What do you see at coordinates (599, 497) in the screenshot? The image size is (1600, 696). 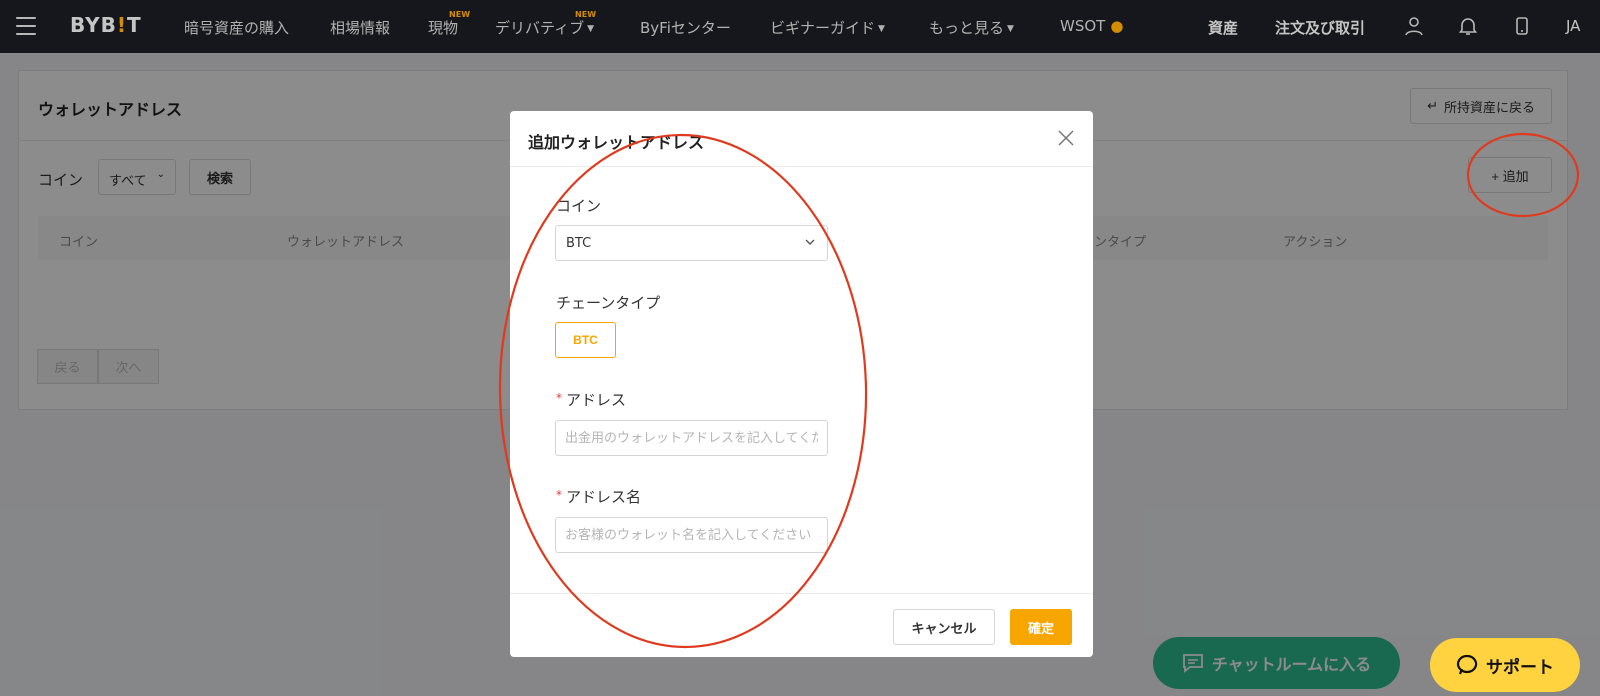 I see `address-name-label: * アドレス名` at bounding box center [599, 497].